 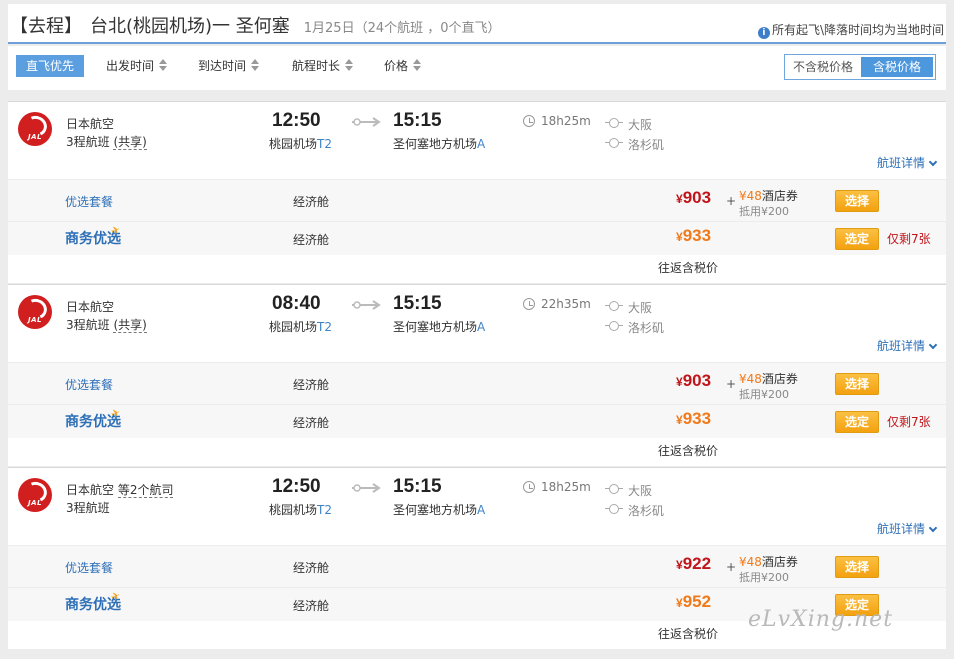 What do you see at coordinates (933, 345) in the screenshot?
I see `chevron-down-icon` at bounding box center [933, 345].